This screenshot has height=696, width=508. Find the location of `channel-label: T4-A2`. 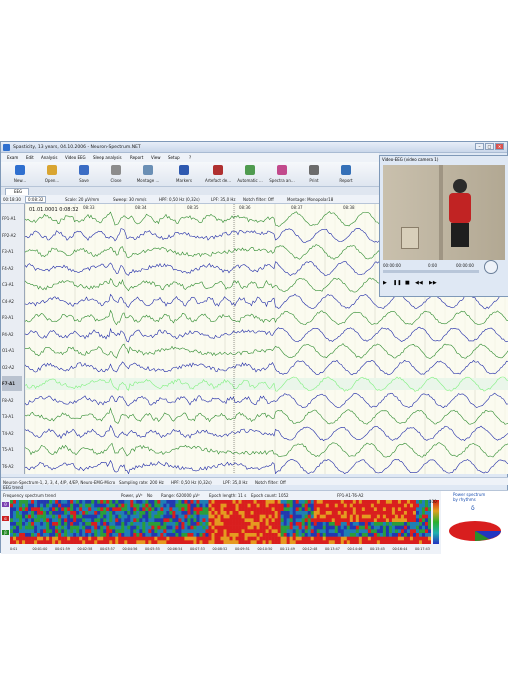

channel-label: T4-A2 is located at coordinates (12, 433).